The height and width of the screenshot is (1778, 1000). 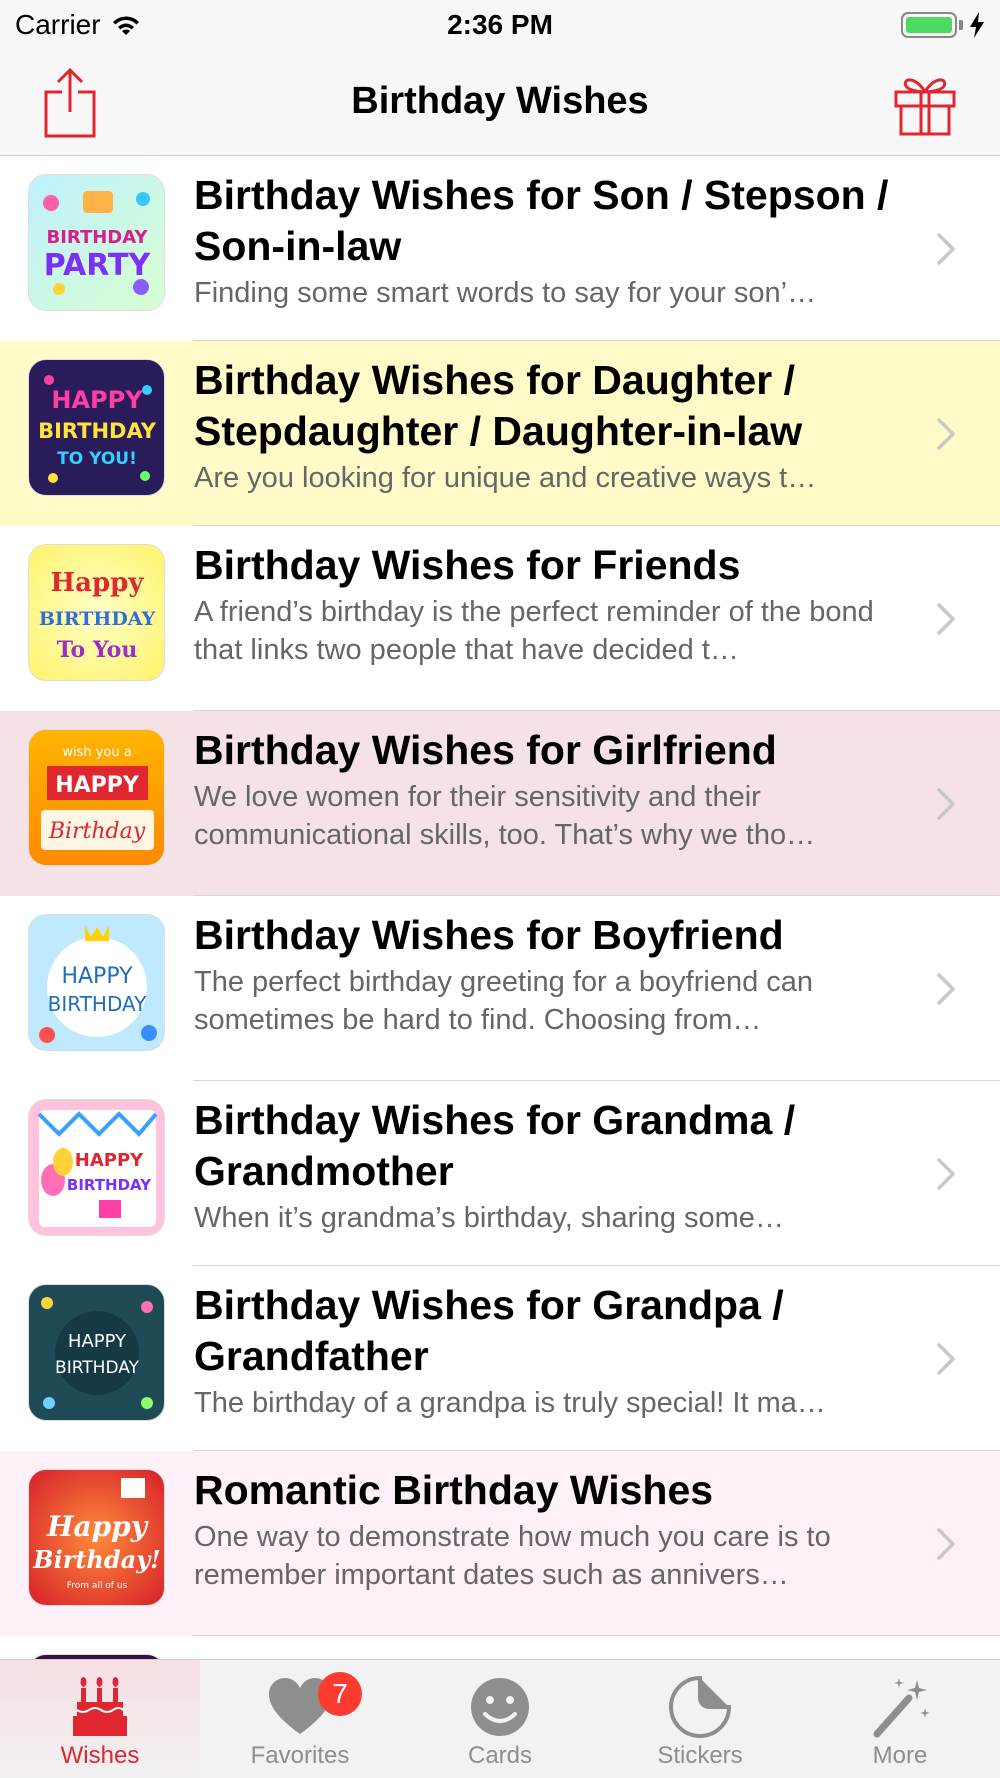 What do you see at coordinates (97, 1586) in the screenshot?
I see `svg-text: From all of us` at bounding box center [97, 1586].